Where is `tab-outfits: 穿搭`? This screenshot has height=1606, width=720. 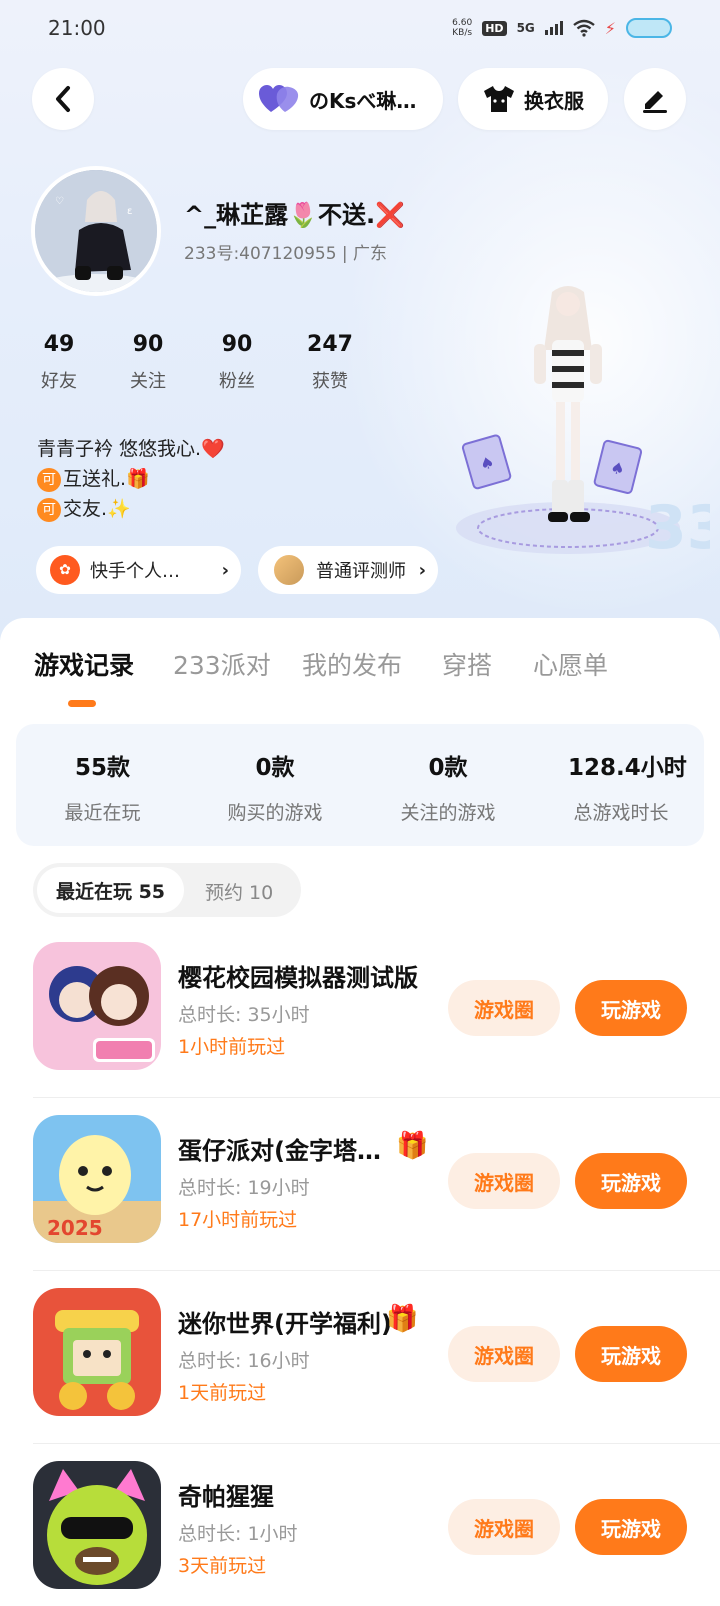 tab-outfits: 穿搭 is located at coordinates (467, 664).